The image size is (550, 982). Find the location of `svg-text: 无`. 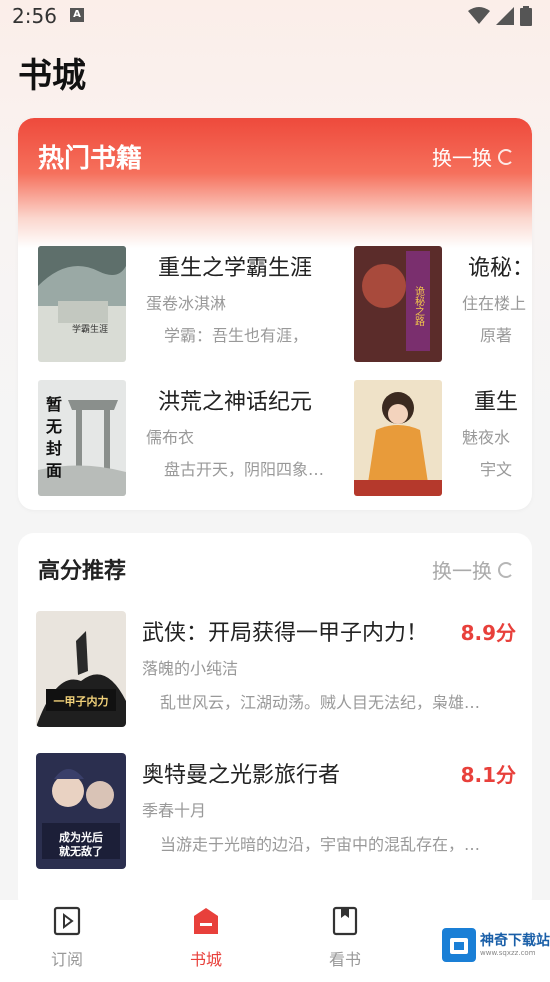

svg-text: 无 is located at coordinates (53, 426).